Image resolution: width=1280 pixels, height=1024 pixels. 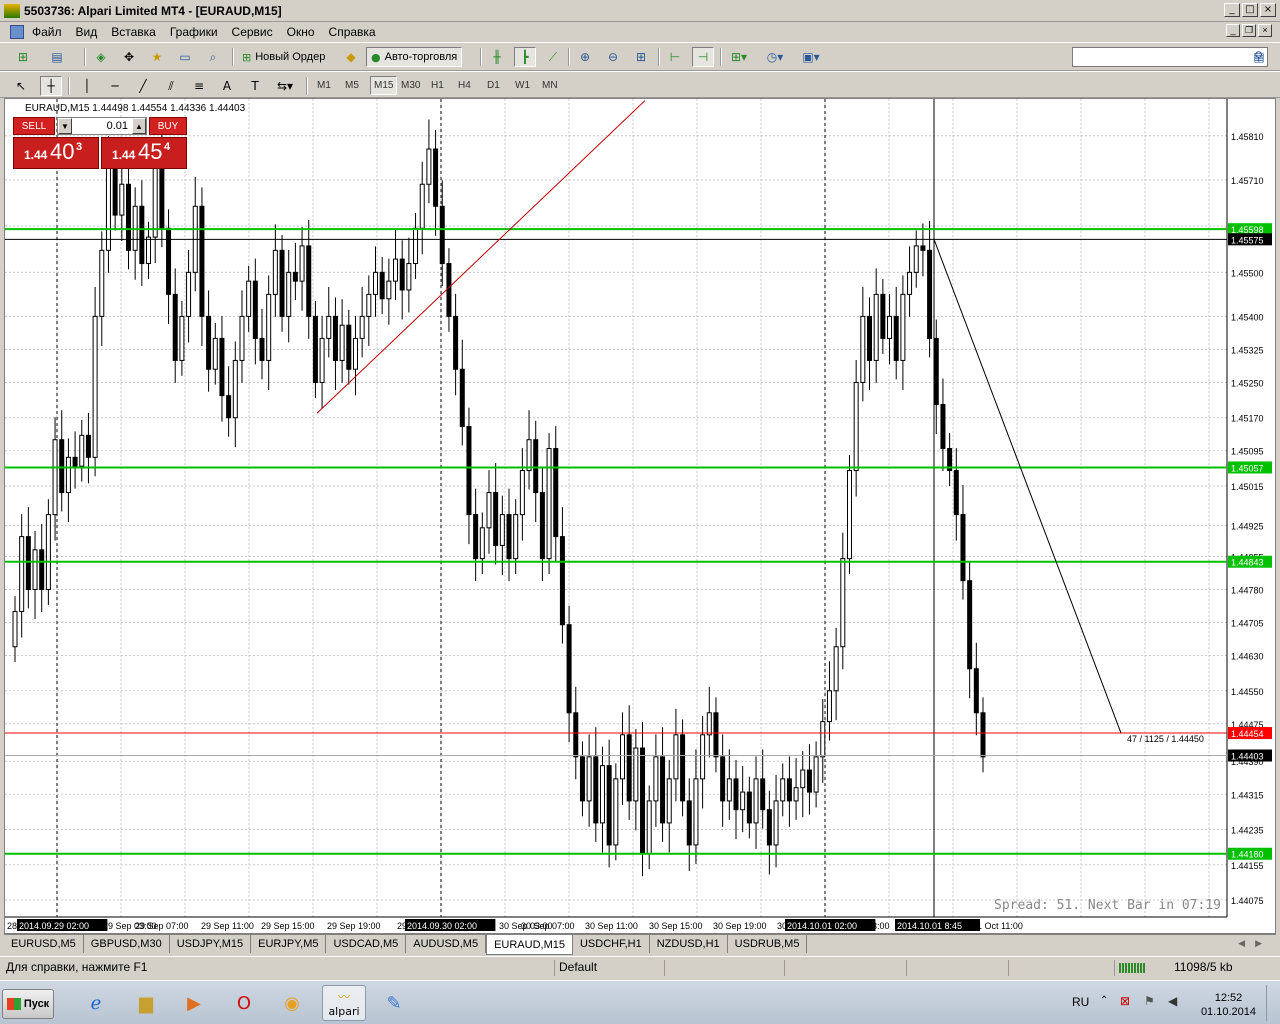 I want to click on show-desktop-icon, so click(x=1271, y=1003).